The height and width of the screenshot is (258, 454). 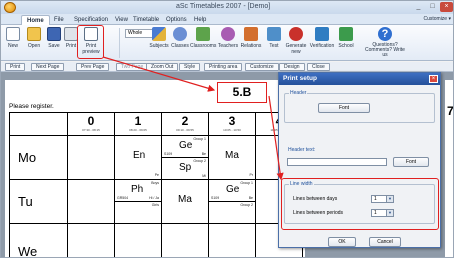 What do you see at coordinates (25, 201) in the screenshot?
I see `day-name: Tu` at bounding box center [25, 201].